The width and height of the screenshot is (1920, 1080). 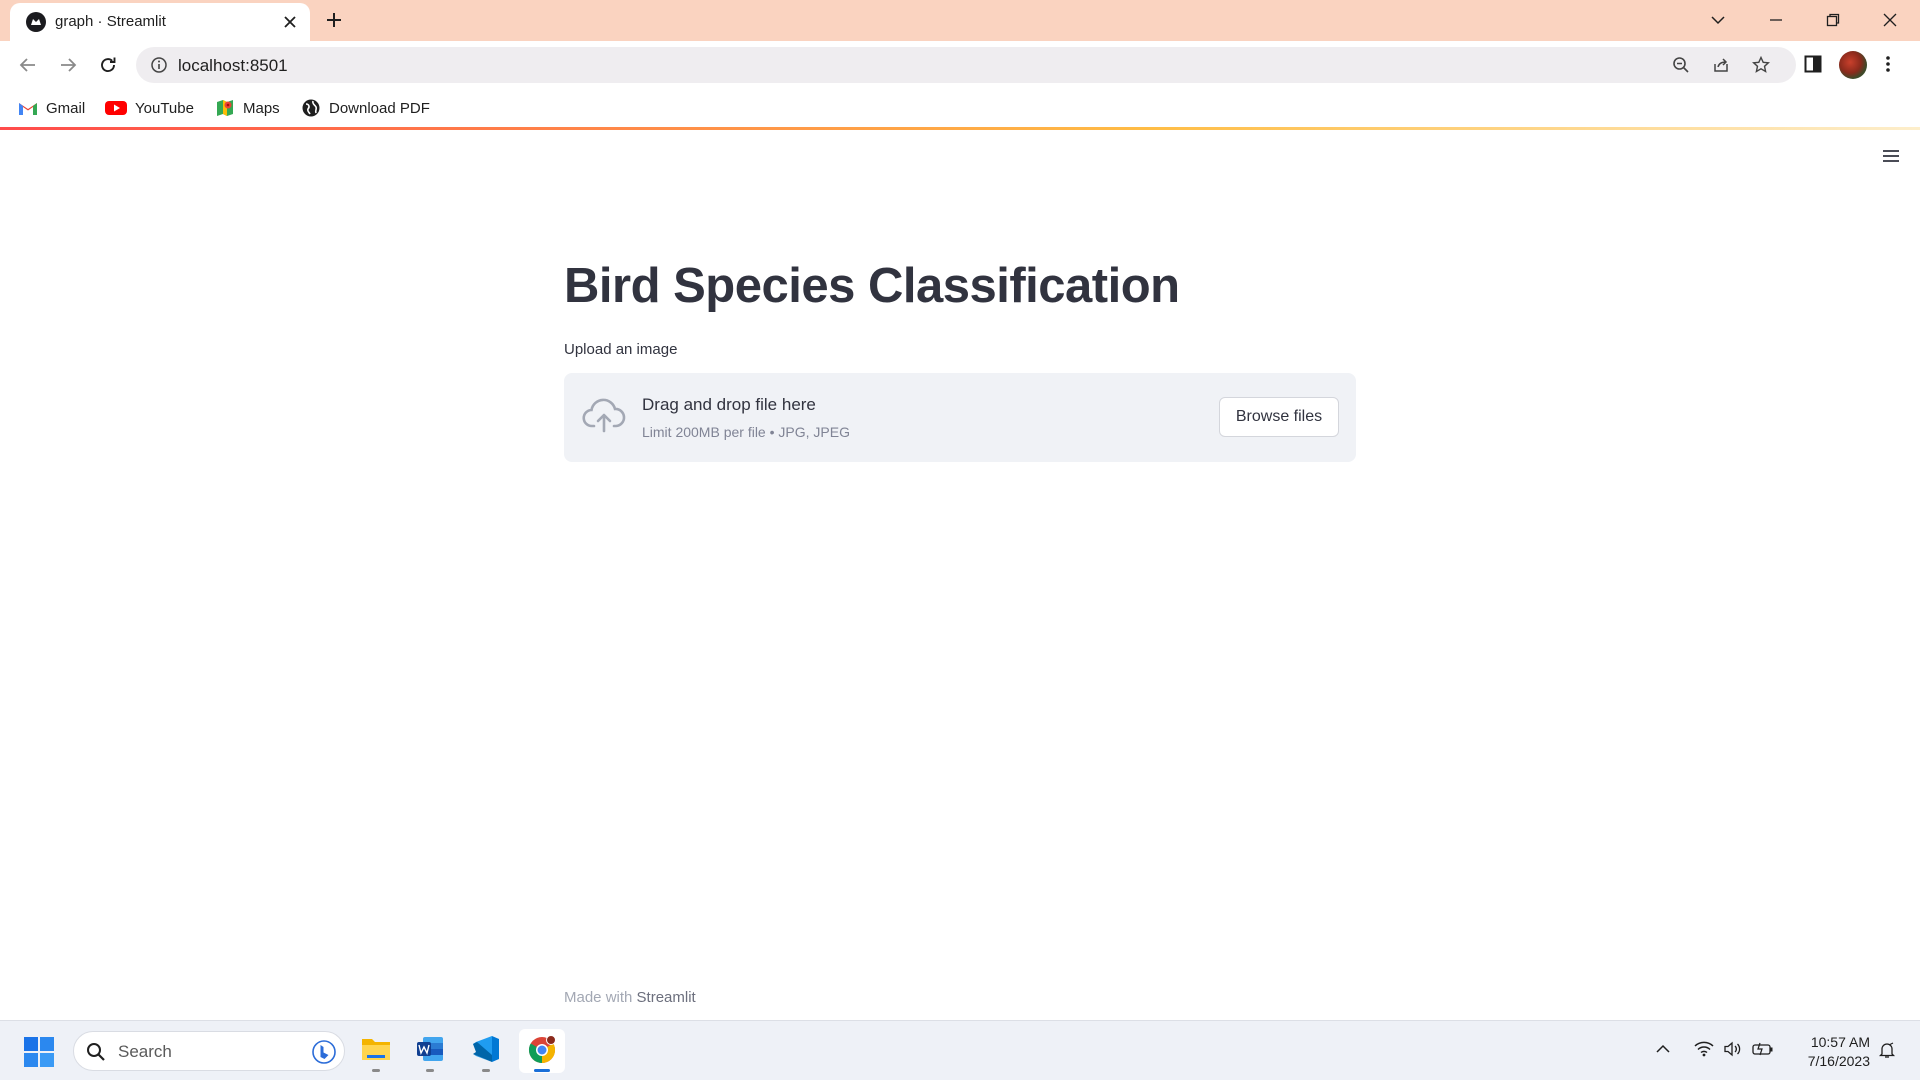 I want to click on gmail-icon, so click(x=28, y=108).